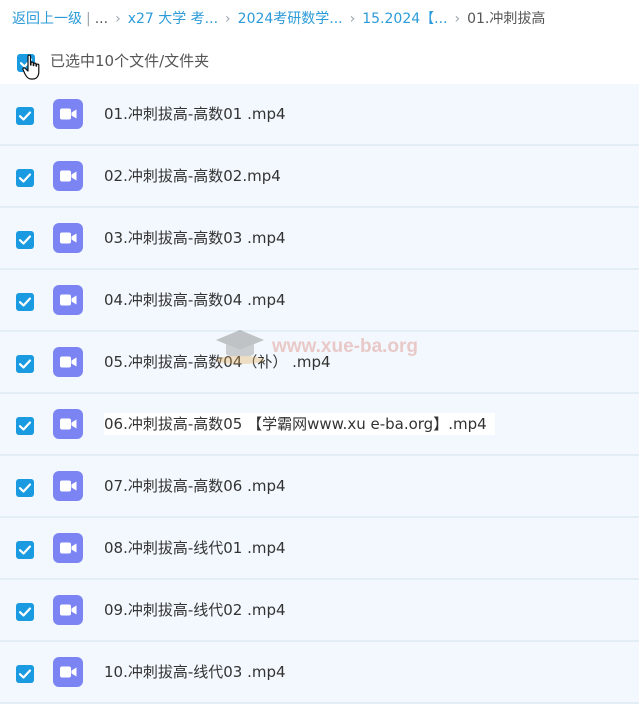 The height and width of the screenshot is (704, 639). What do you see at coordinates (319, 62) in the screenshot?
I see `selection-bar: 已选中10个文件/文件夹` at bounding box center [319, 62].